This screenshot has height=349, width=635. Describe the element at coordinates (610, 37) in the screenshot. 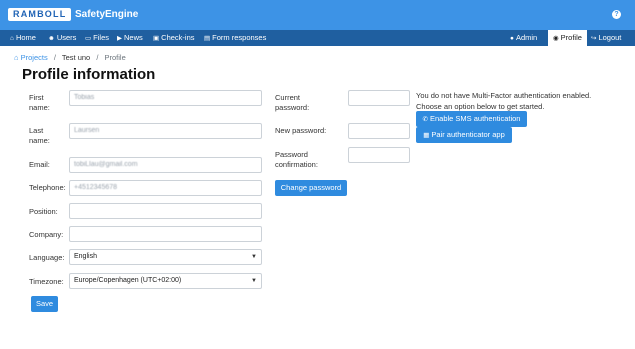

I see `nav-logout-label: Logout` at that location.